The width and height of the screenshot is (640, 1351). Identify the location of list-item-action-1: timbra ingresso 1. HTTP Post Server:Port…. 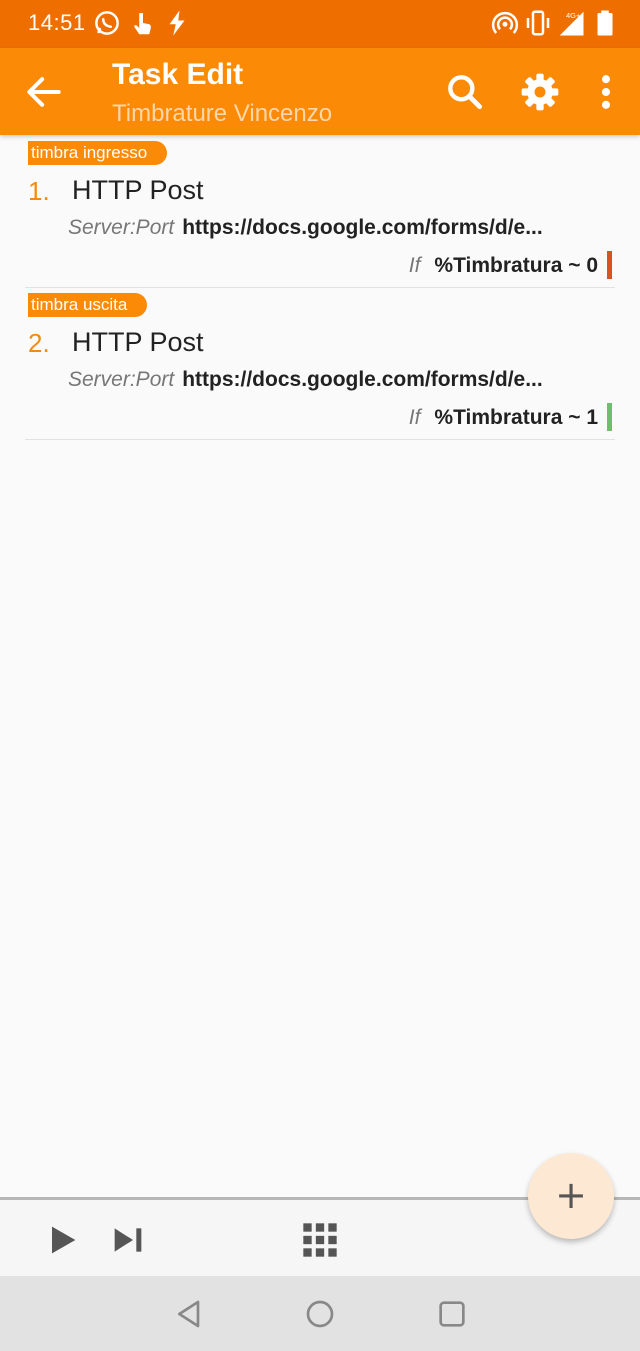
(320, 211).